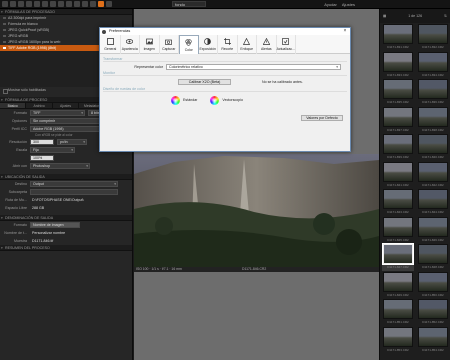 This screenshot has width=450, height=360. What do you see at coordinates (29, 4) in the screenshot?
I see `exposure-icon` at bounding box center [29, 4].